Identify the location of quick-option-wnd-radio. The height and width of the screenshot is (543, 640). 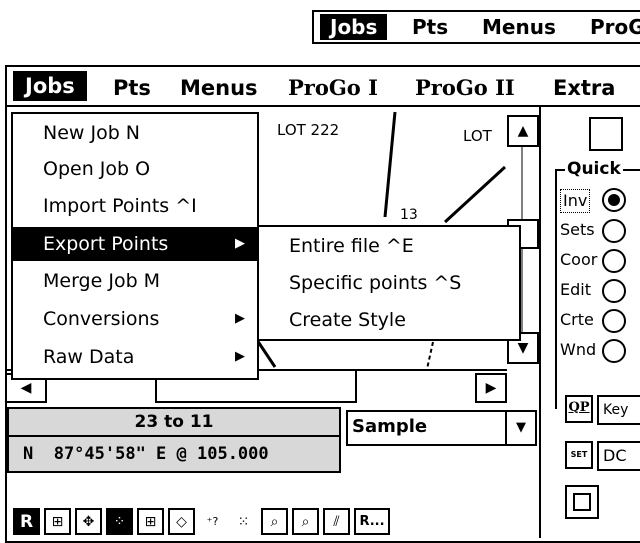
(614, 351).